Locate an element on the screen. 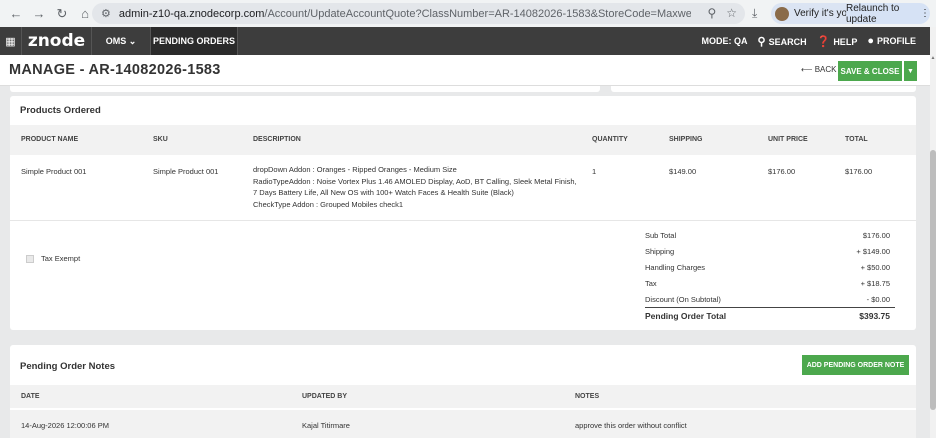 Image resolution: width=936 pixels, height=438 pixels. scroll-up-arrow-icon: ▲ is located at coordinates (933, 60).